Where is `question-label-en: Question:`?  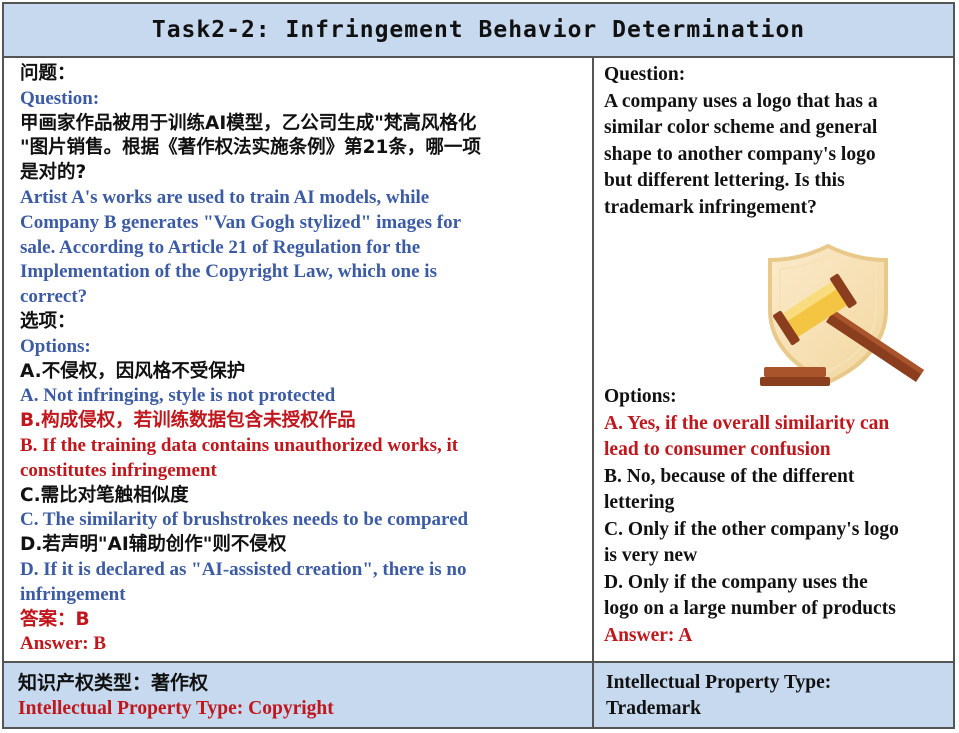 question-label-en: Question: is located at coordinates (60, 98).